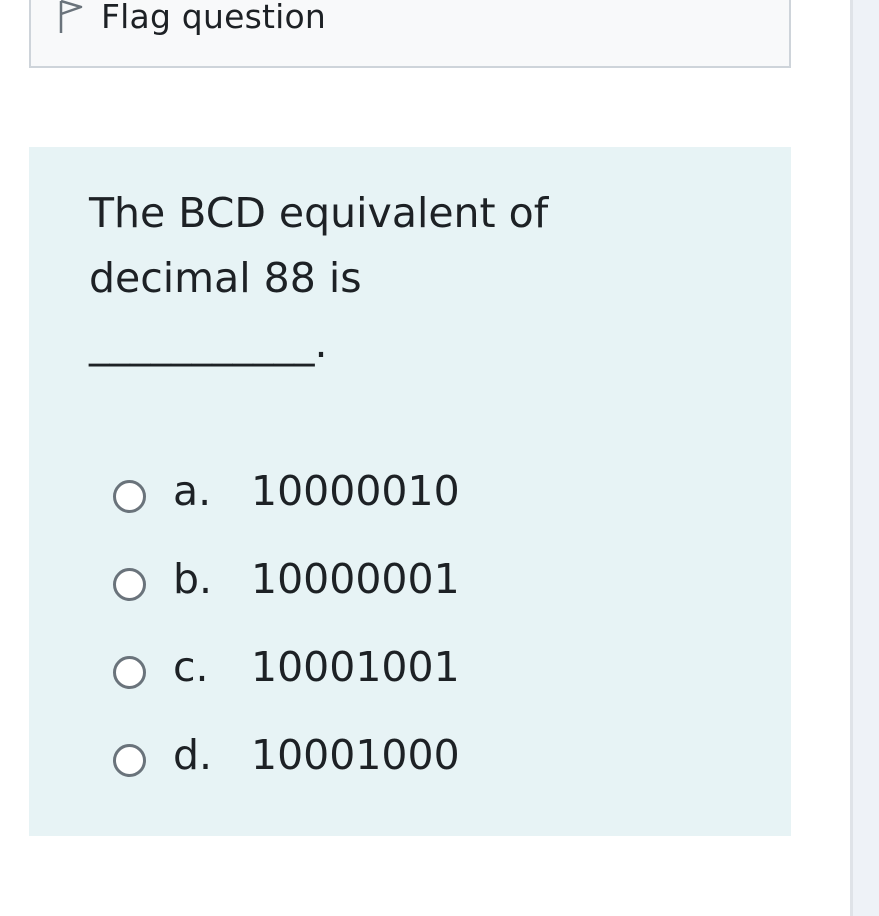  Describe the element at coordinates (355, 667) in the screenshot. I see `answer-c-text: 10001001` at that location.